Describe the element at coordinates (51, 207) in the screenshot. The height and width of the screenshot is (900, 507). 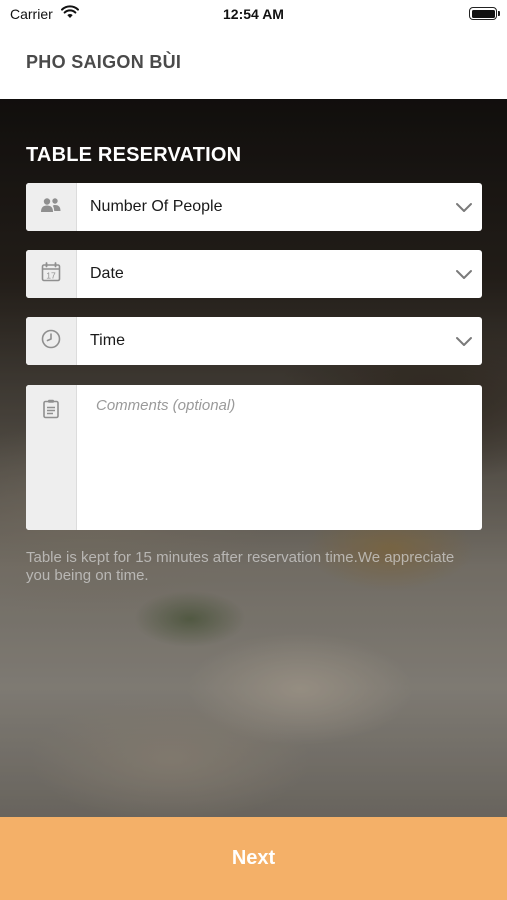
I see `people-icon` at that location.